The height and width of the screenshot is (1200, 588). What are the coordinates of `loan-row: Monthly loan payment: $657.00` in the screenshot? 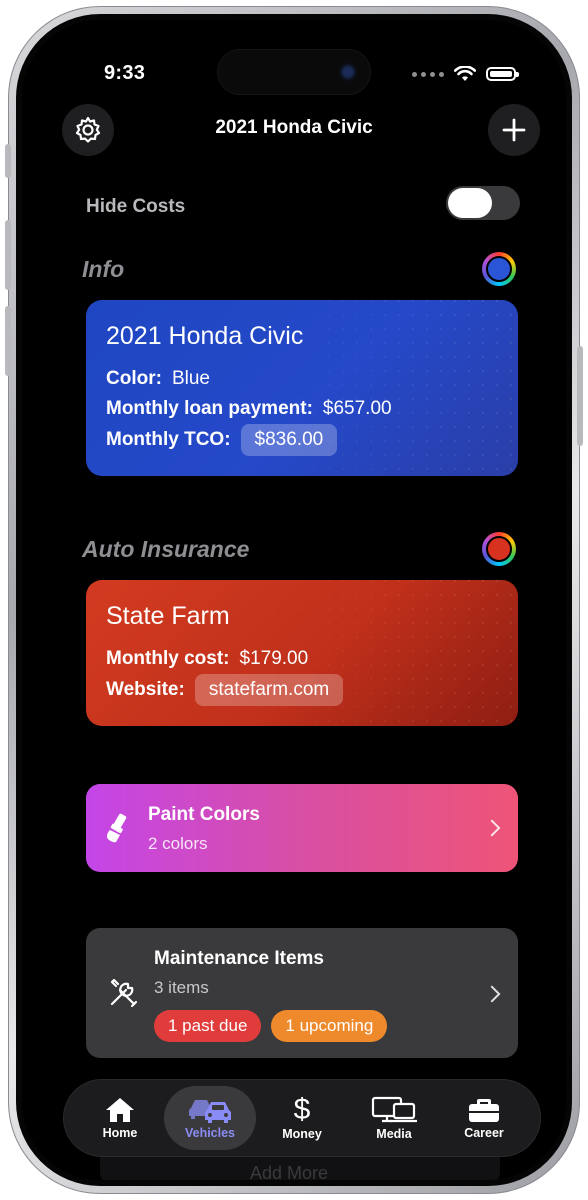 It's located at (249, 409).